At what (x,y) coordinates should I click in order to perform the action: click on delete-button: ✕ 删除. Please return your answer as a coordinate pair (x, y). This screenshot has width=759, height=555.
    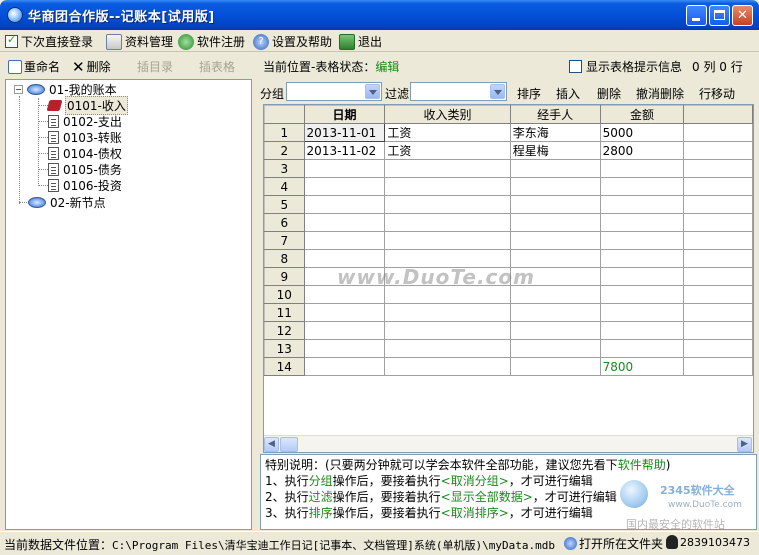
    Looking at the image, I should click on (91, 66).